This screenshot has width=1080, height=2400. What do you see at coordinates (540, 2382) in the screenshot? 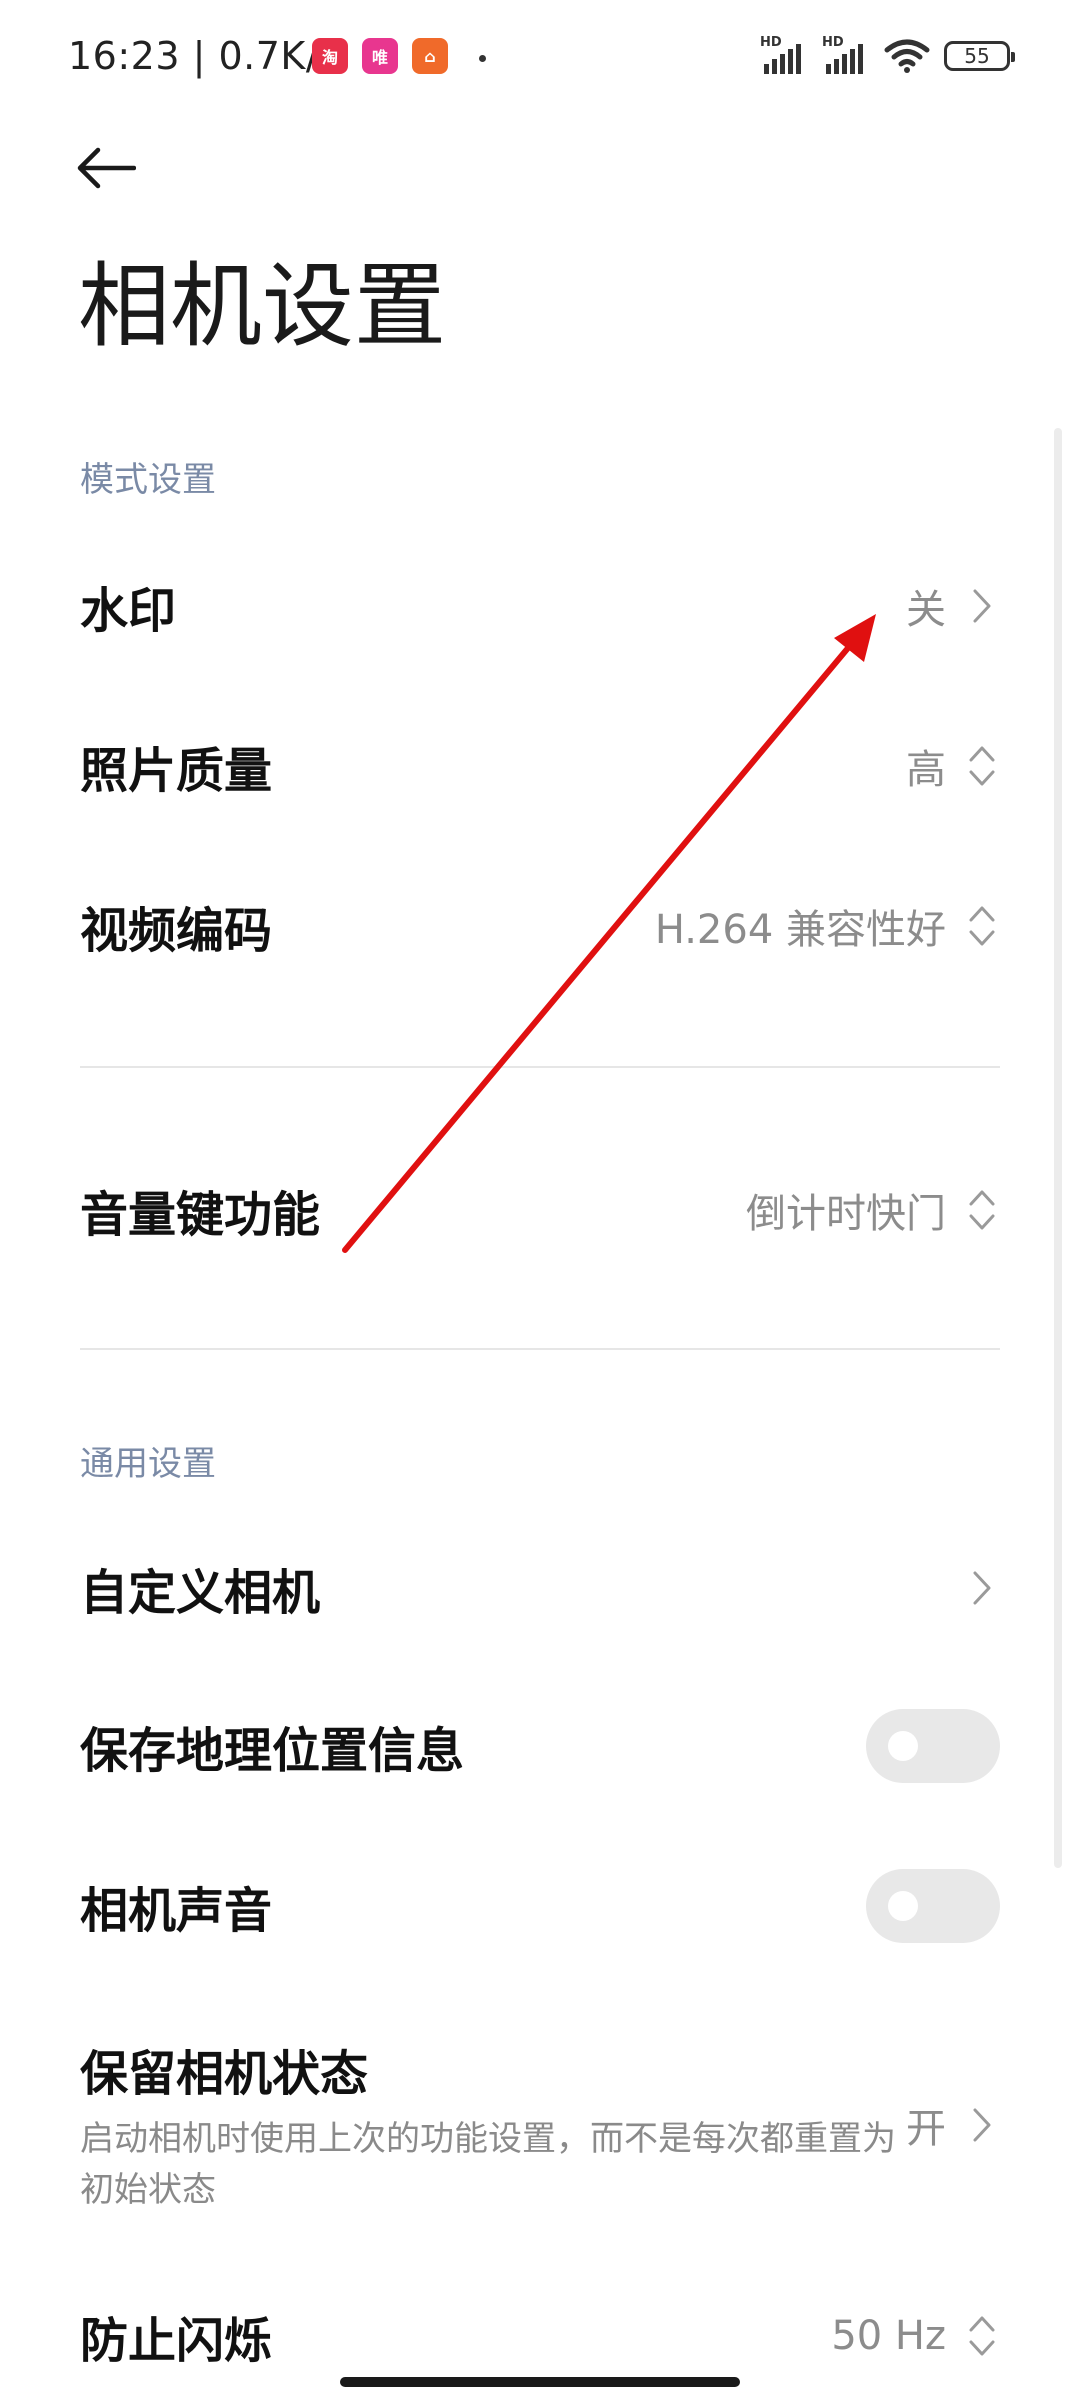
I see `home-indicator` at bounding box center [540, 2382].